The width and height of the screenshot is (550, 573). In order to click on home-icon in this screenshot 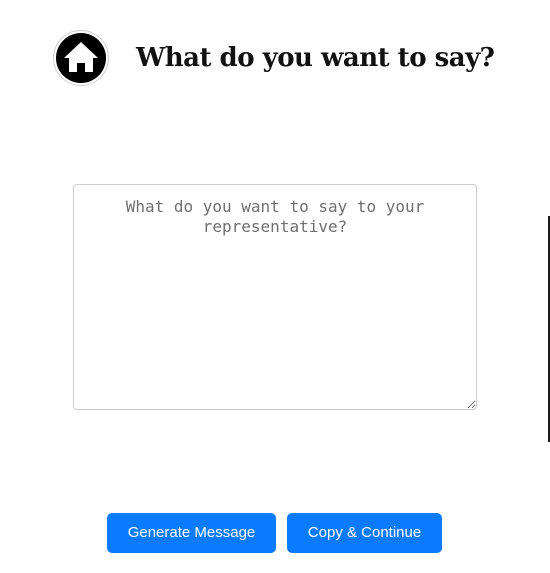, I will do `click(81, 58)`.